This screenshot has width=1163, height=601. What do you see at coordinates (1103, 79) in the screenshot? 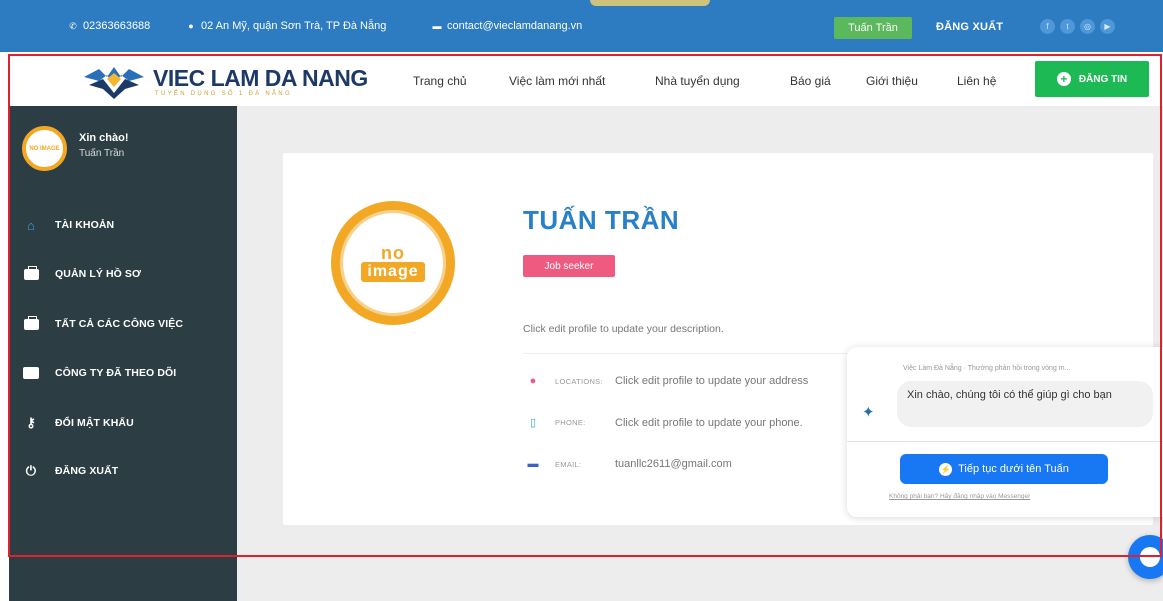
I see `post-job-label: ĐĂNG TIN` at bounding box center [1103, 79].